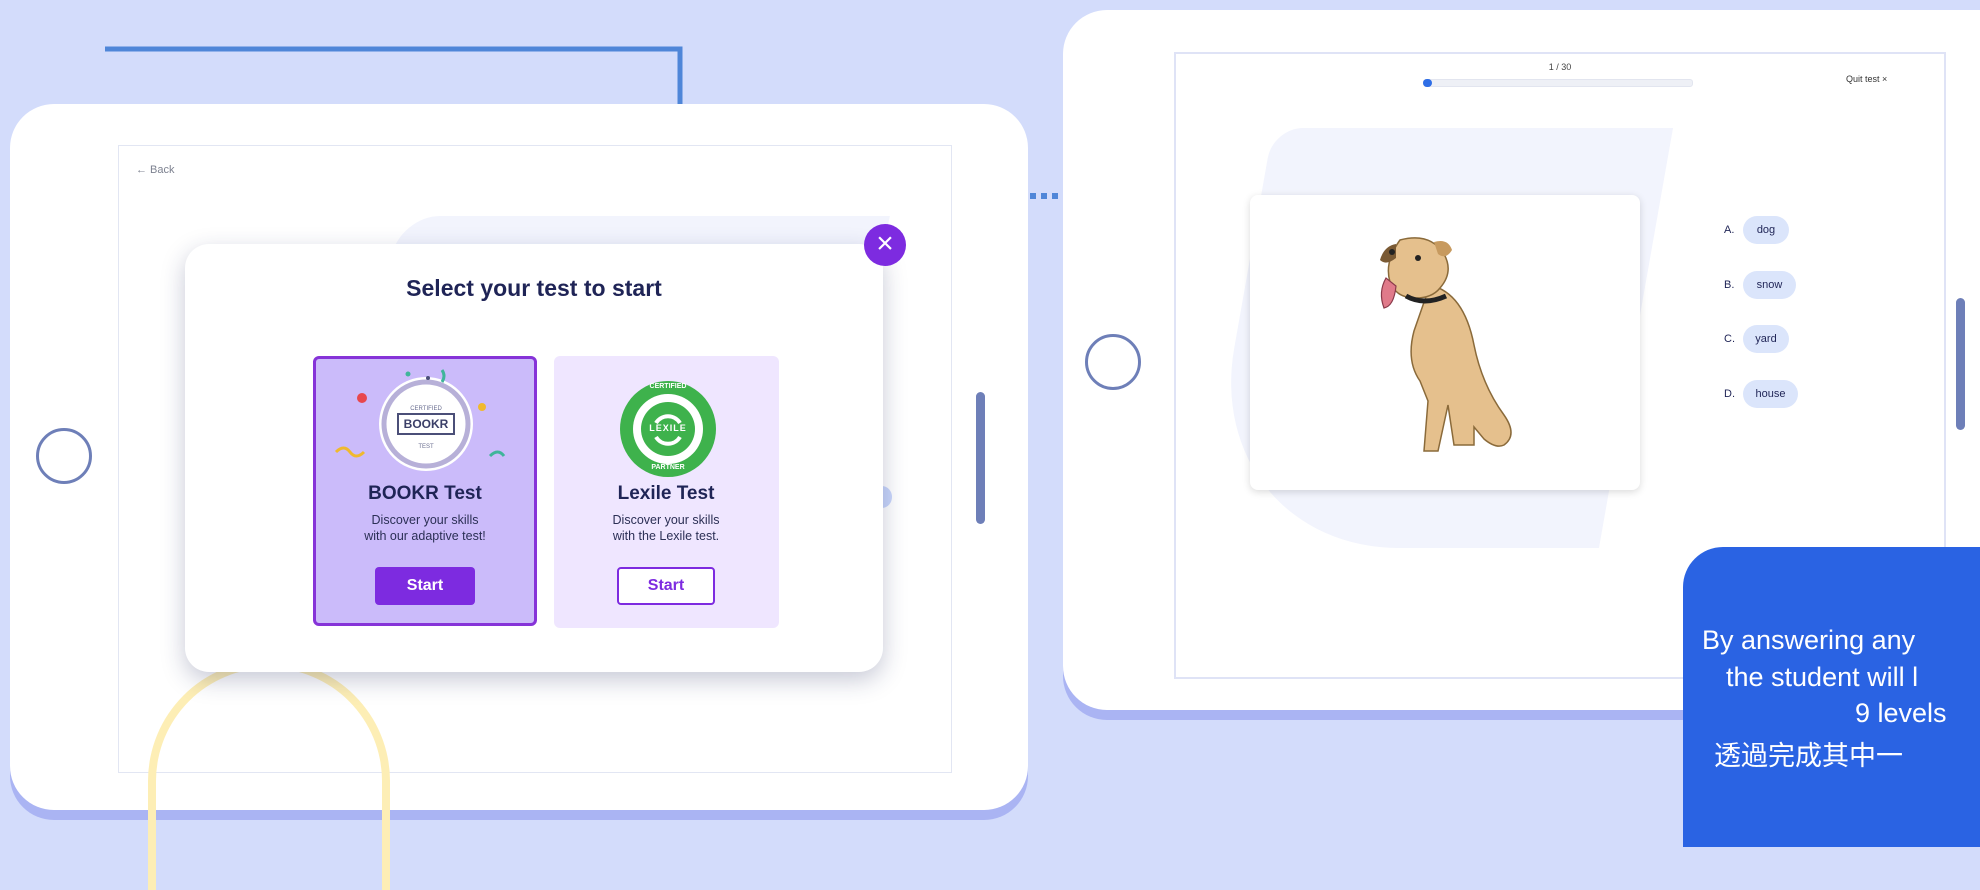 The width and height of the screenshot is (1980, 890). I want to click on bookr-badge-top: CERTIFIED, so click(426, 409).